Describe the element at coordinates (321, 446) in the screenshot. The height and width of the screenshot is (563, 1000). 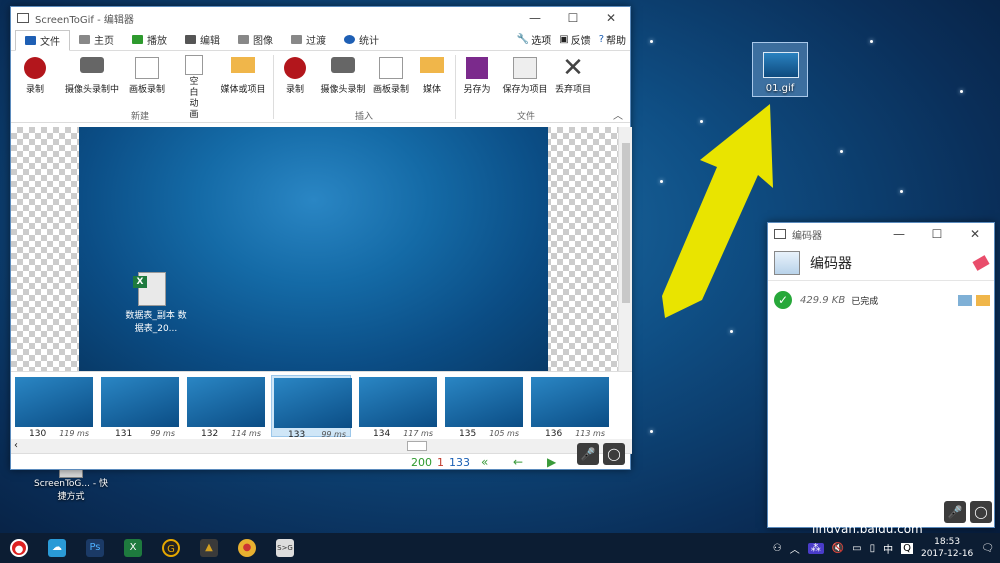
I see `horizontal-scrollbar: ‹` at that location.